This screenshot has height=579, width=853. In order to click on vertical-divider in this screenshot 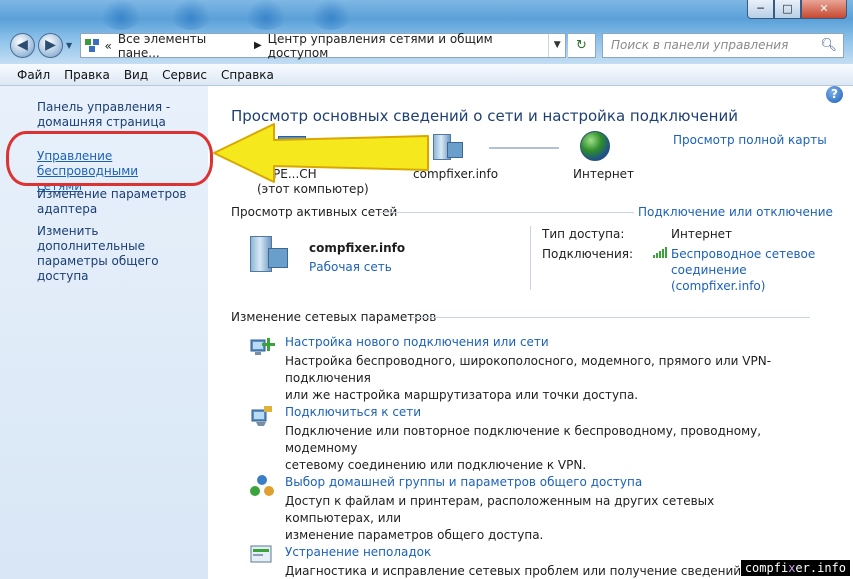, I will do `click(530, 258)`.